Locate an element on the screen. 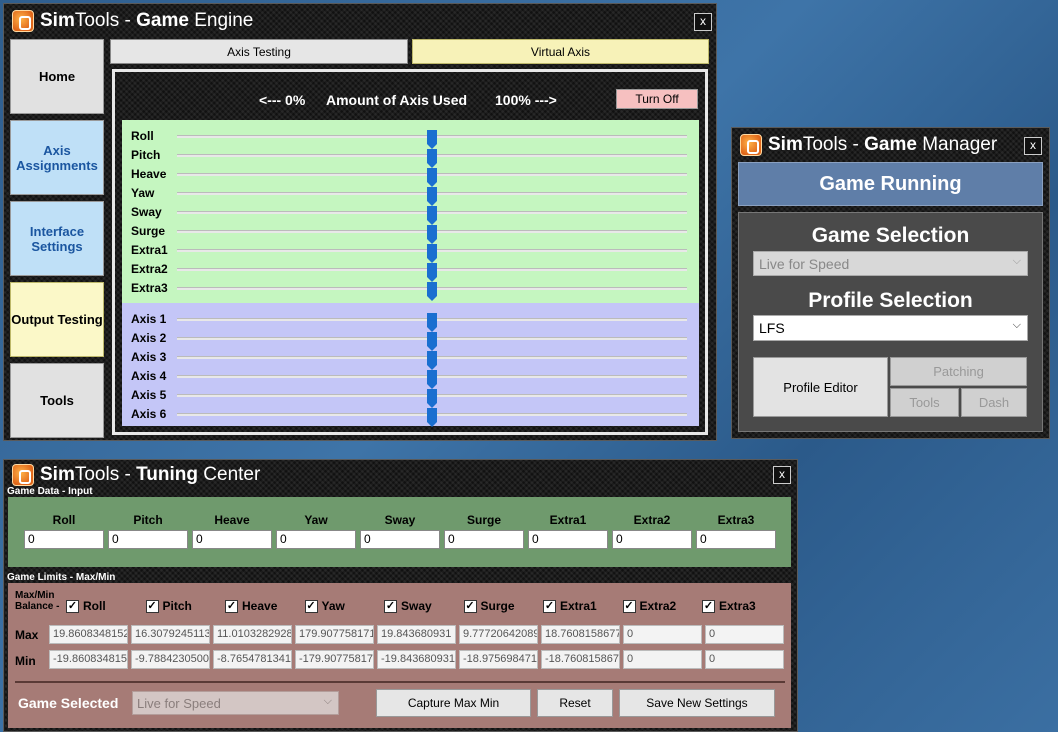 Image resolution: width=1058 pixels, height=732 pixels. profile-selection-dropdown: LFS ⌵ is located at coordinates (890, 328).